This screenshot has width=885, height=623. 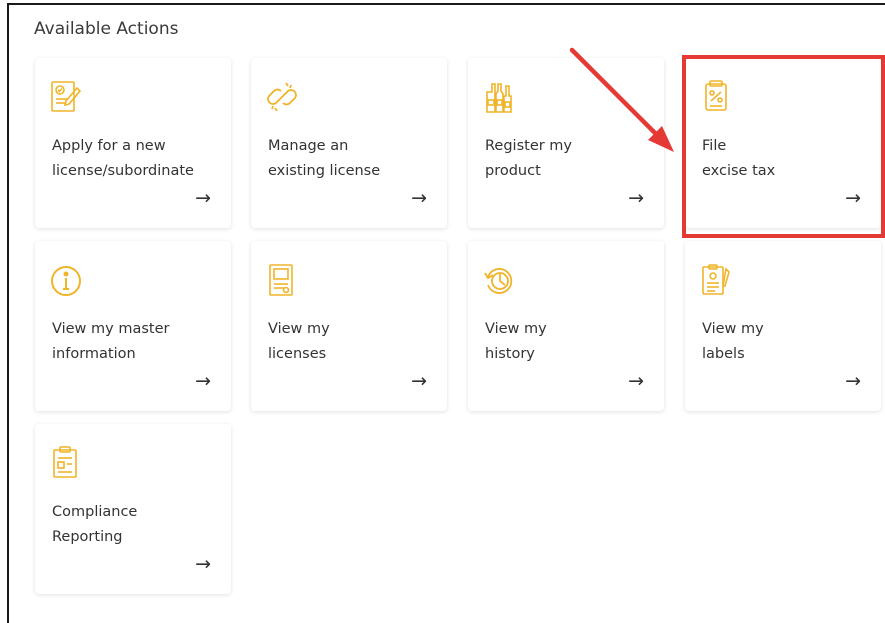 What do you see at coordinates (87, 537) in the screenshot?
I see `action-label-line2: Reporting` at bounding box center [87, 537].